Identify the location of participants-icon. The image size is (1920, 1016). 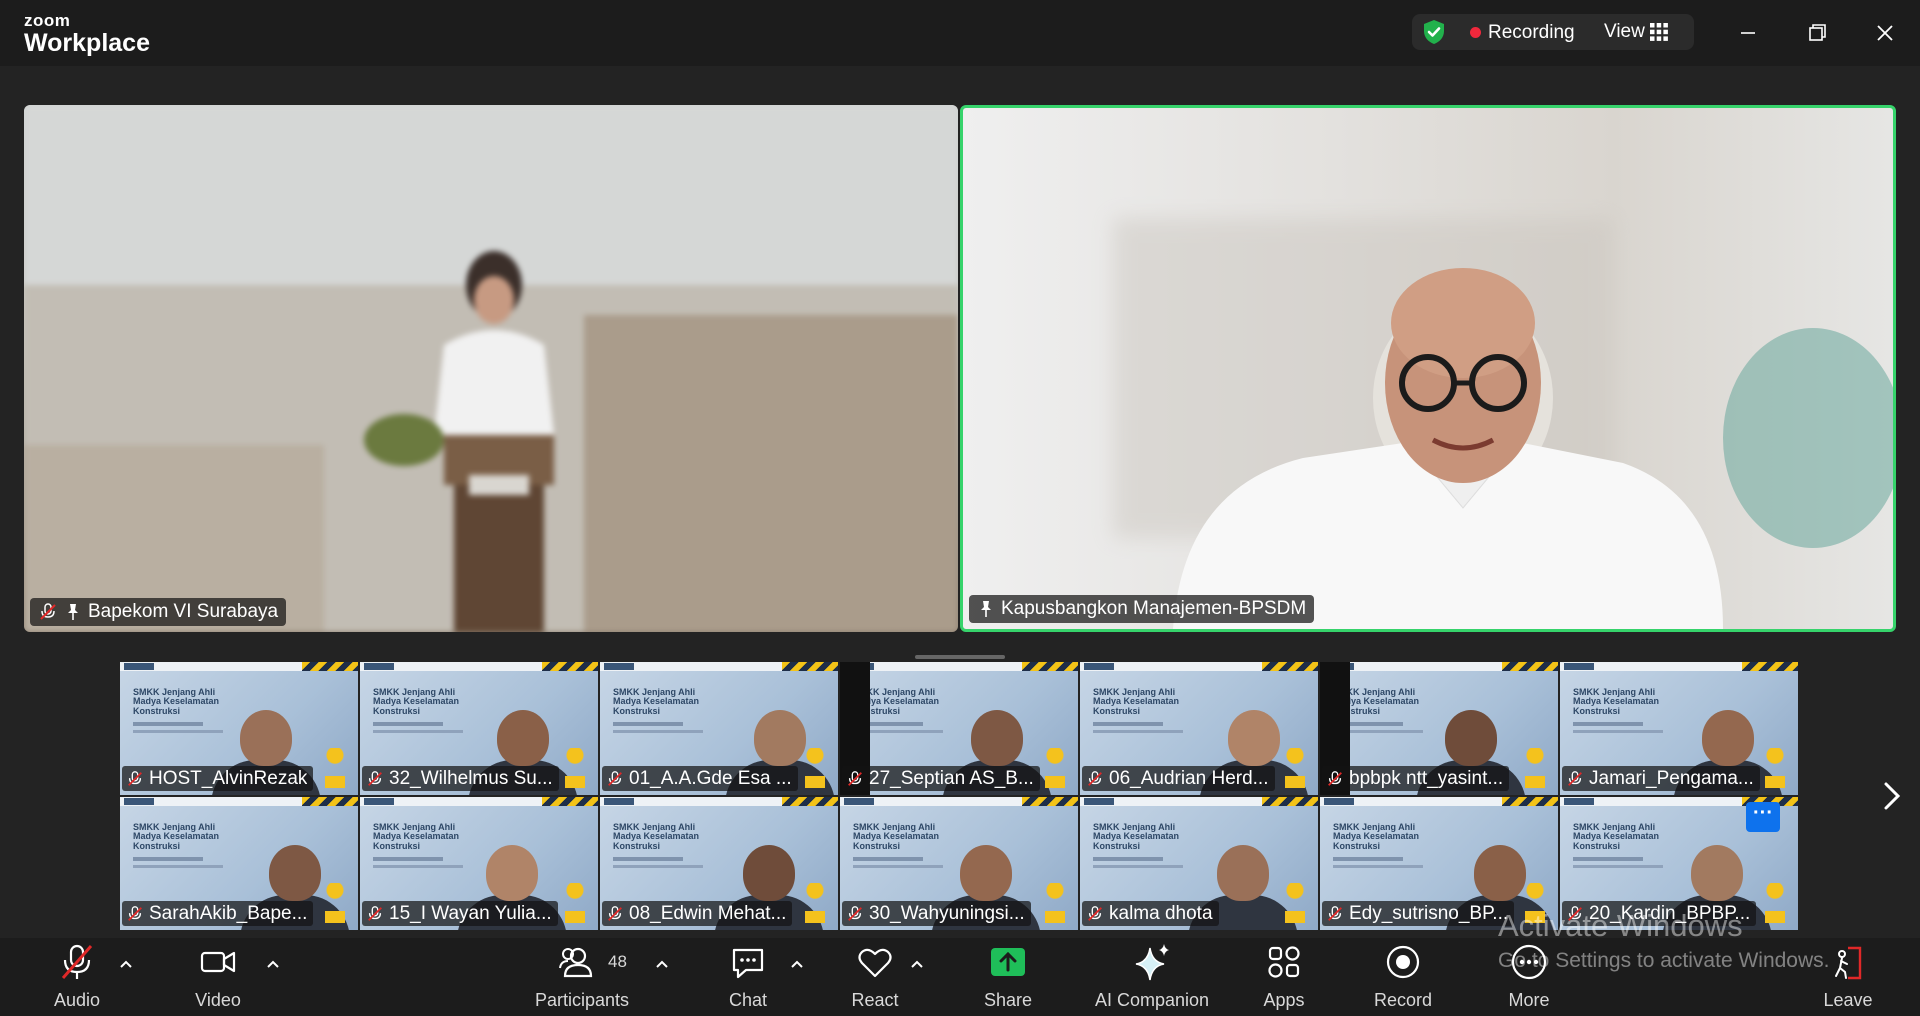
(576, 962).